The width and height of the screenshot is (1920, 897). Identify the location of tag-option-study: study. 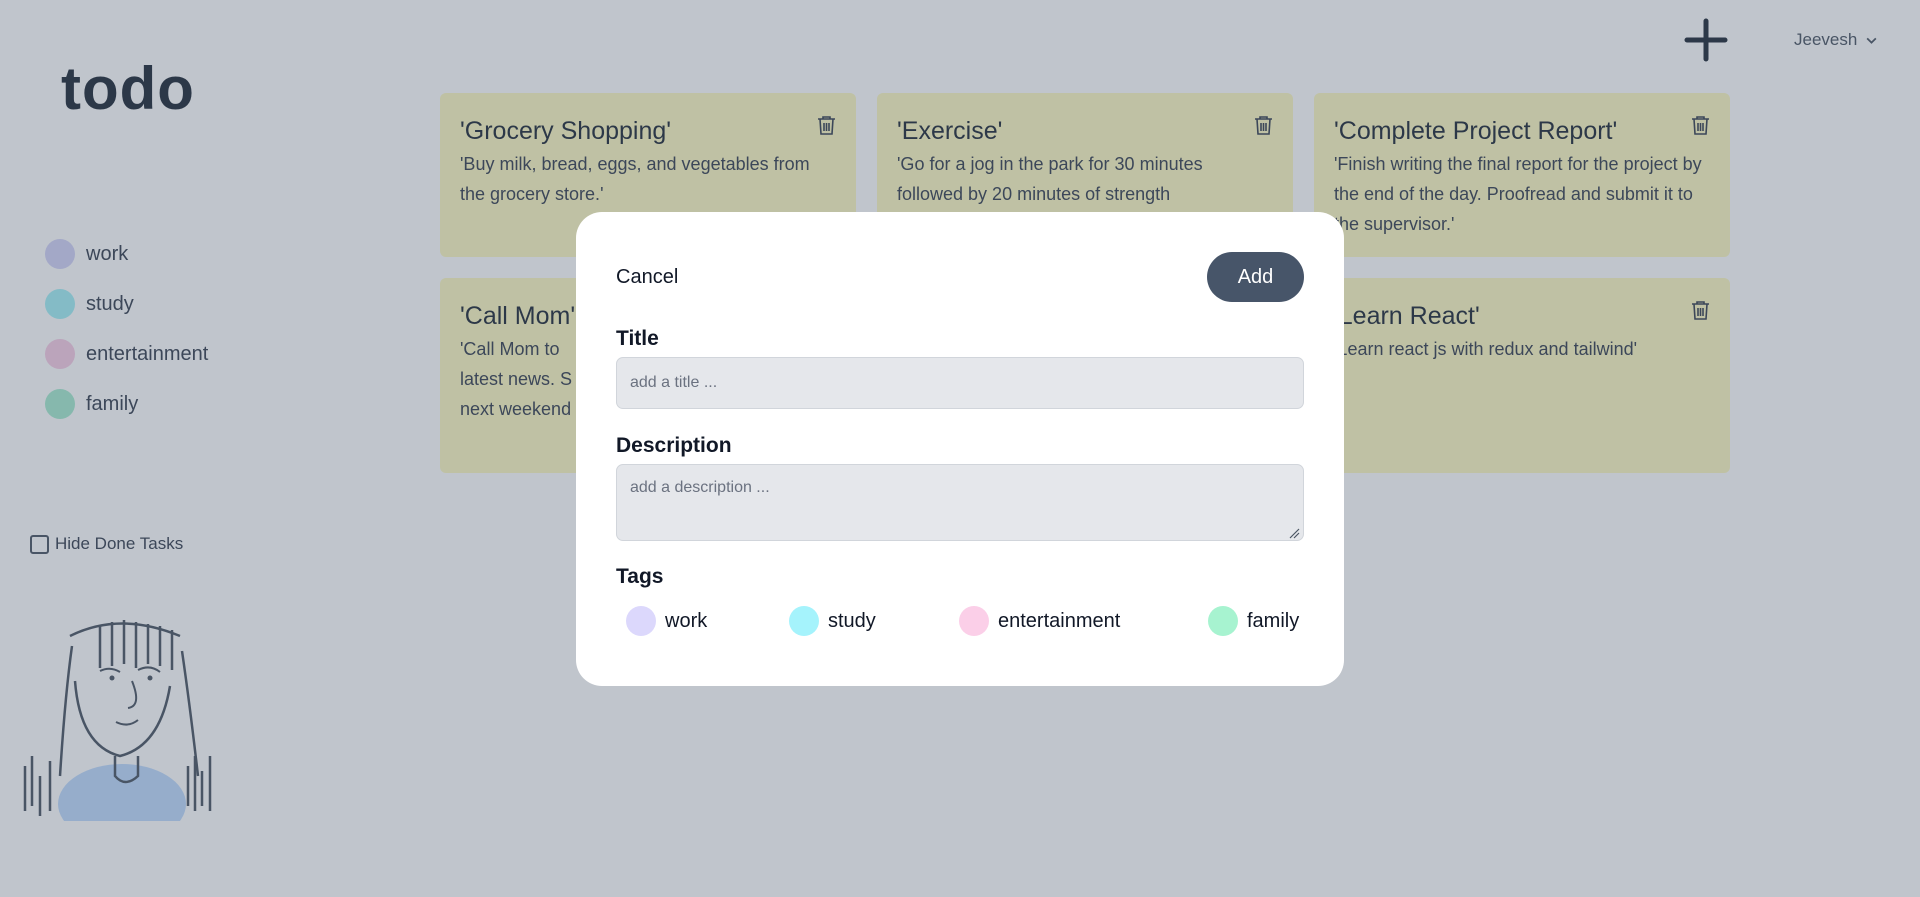
(832, 621).